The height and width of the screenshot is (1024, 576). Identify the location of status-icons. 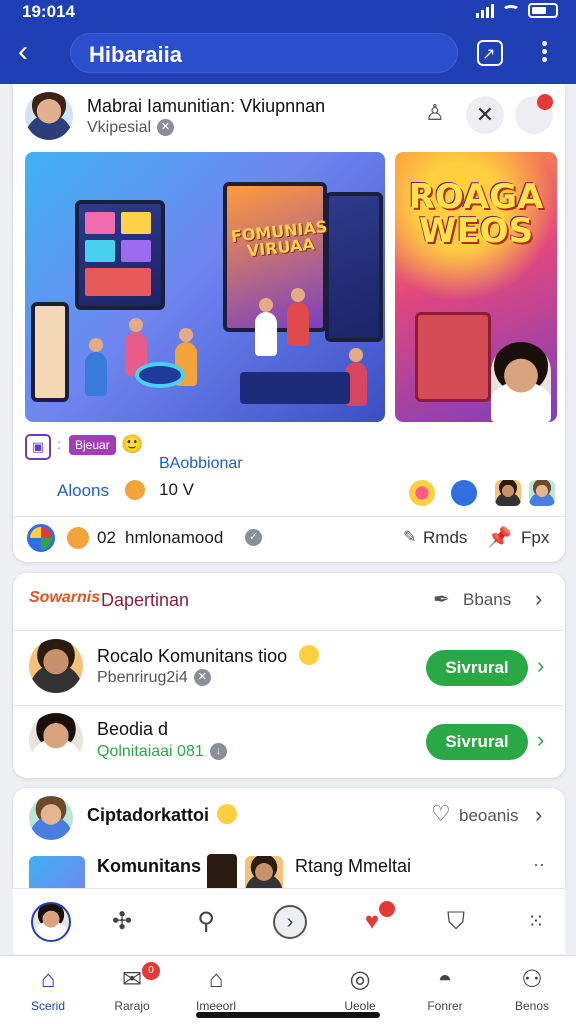
(517, 10).